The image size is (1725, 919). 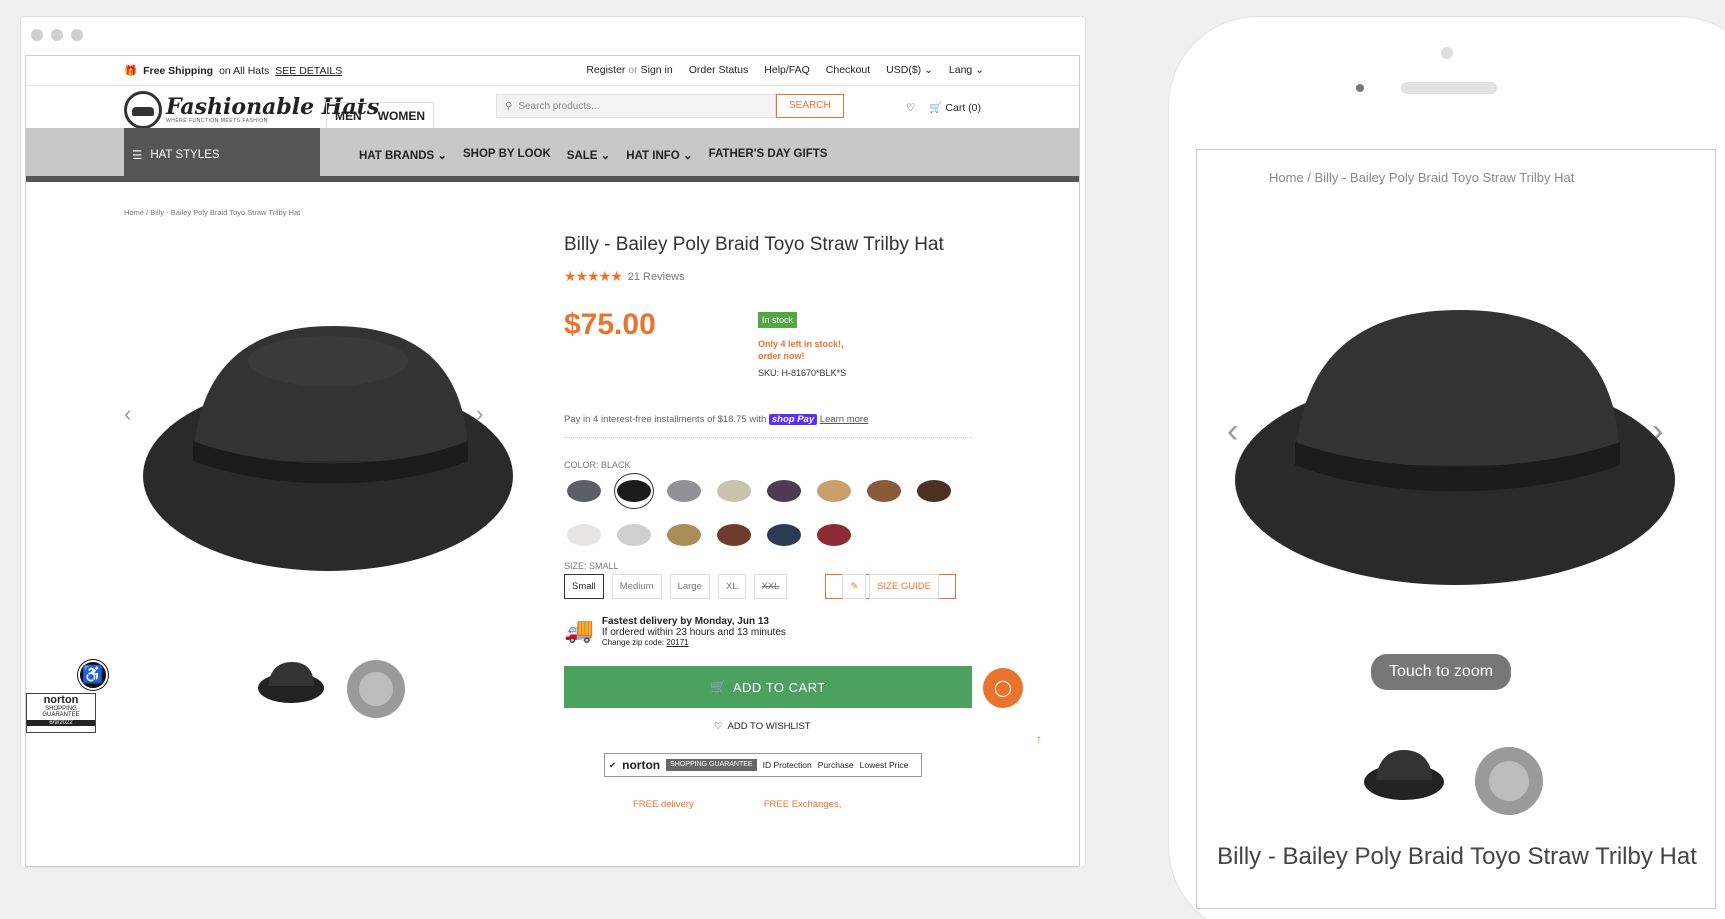 I want to click on hamburger-icon: ☰, so click(x=137, y=156).